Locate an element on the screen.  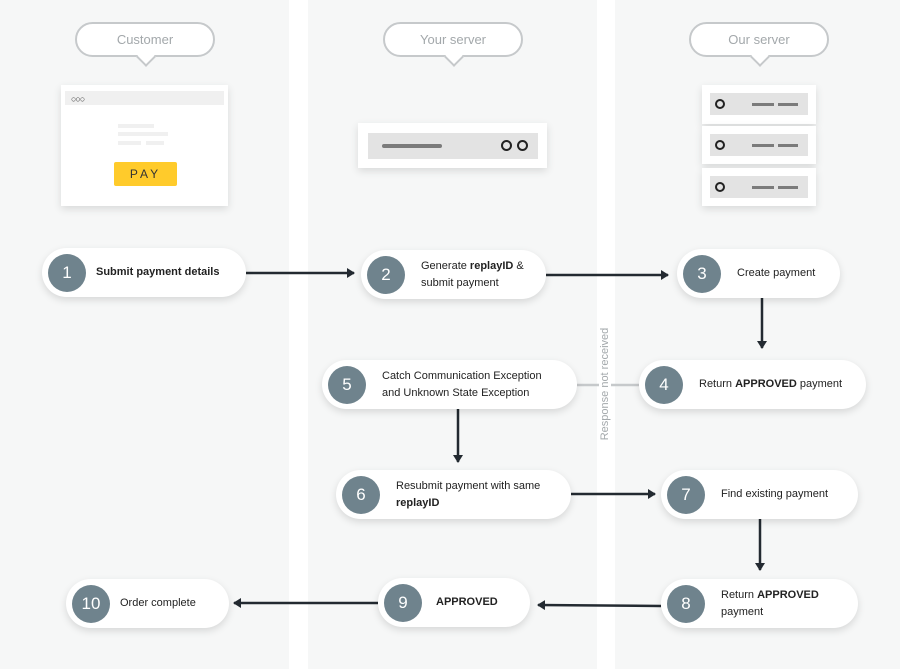
step-number: 6 is located at coordinates (361, 494).